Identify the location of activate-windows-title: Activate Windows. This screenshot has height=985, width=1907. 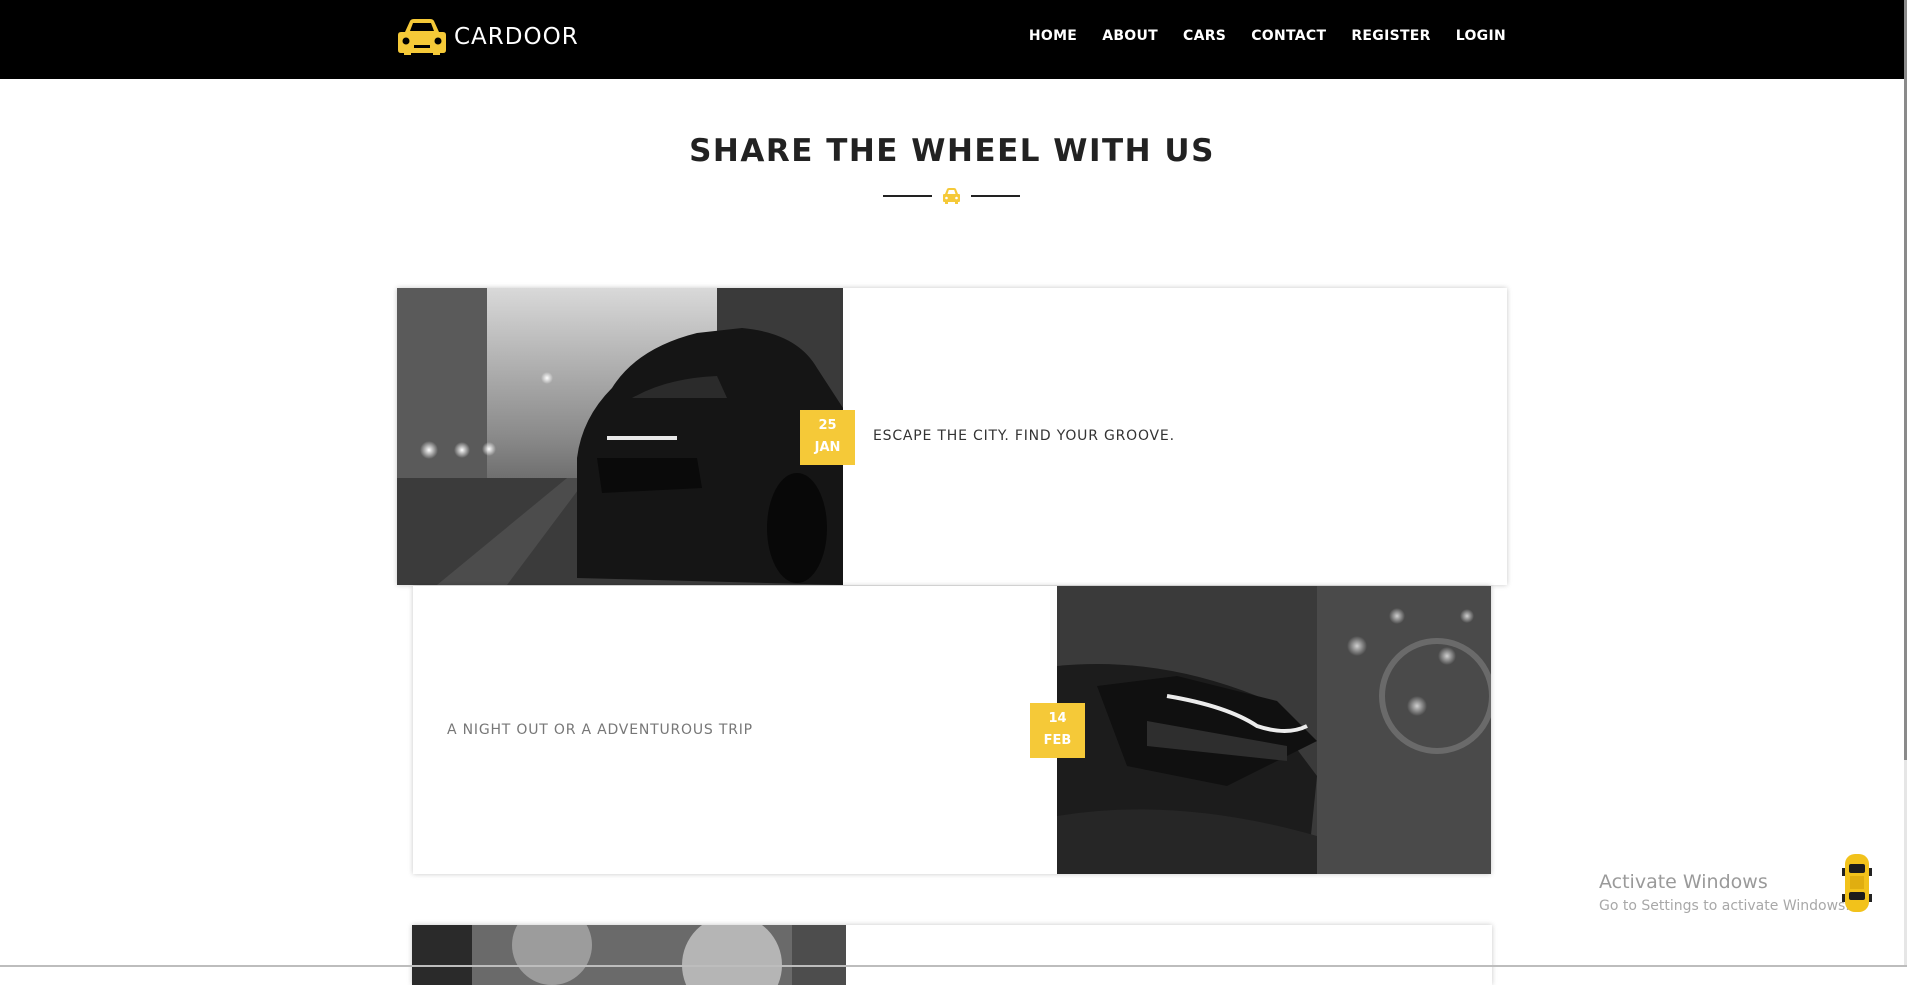
(1683, 882).